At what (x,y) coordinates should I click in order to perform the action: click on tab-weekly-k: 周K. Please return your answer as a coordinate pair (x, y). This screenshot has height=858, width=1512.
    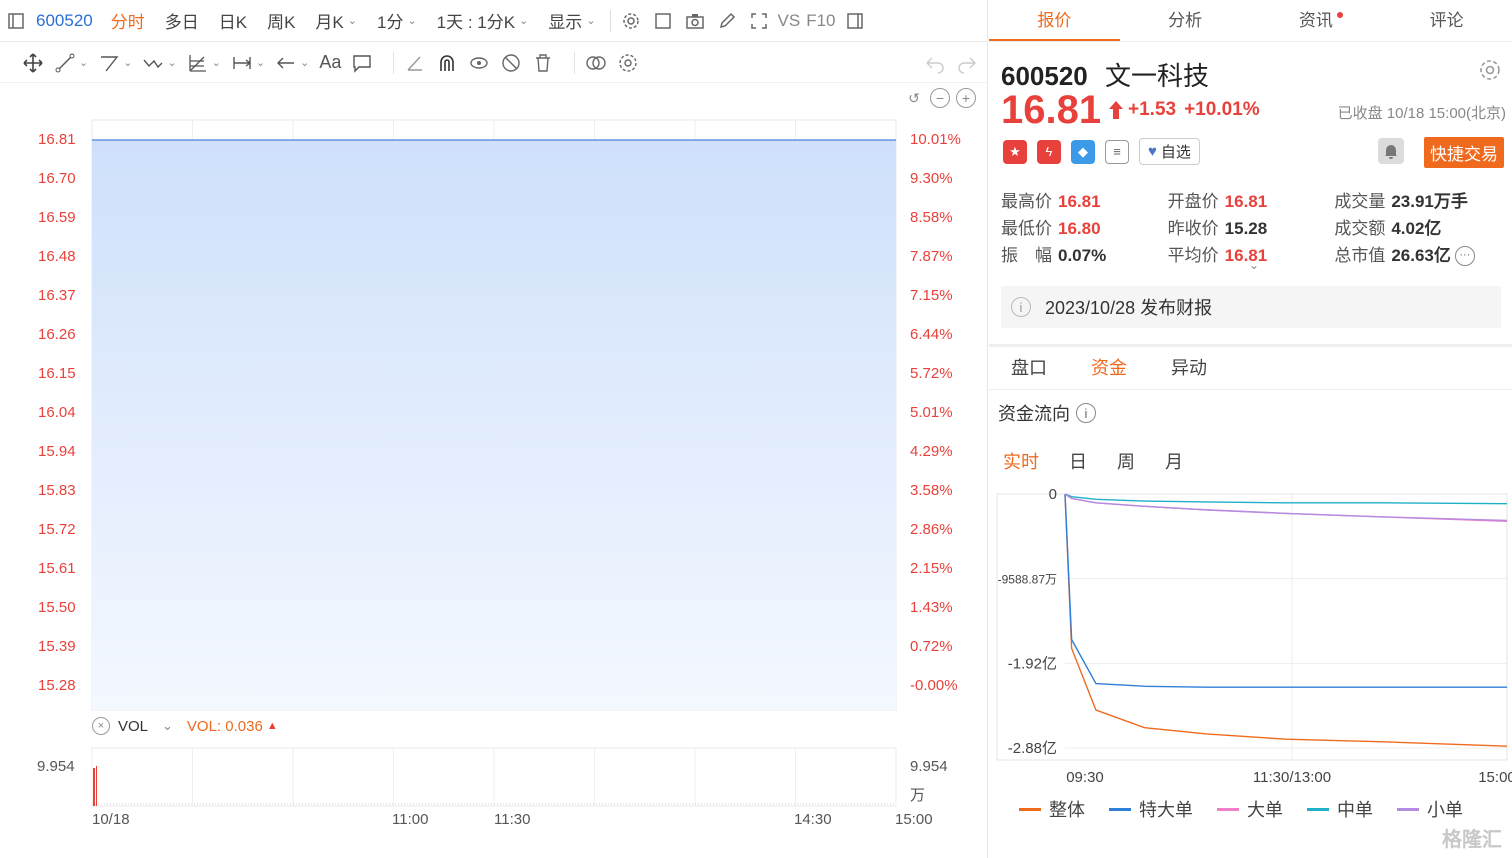
    Looking at the image, I should click on (281, 21).